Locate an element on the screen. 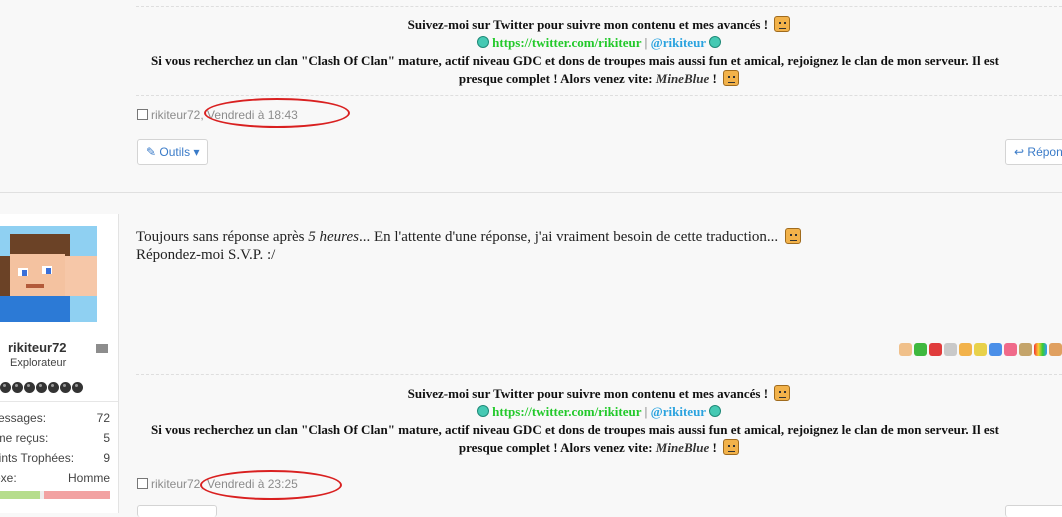 Image resolution: width=1062 pixels, height=517 pixels. reply-button: ↩ Répondre is located at coordinates (1033, 152).